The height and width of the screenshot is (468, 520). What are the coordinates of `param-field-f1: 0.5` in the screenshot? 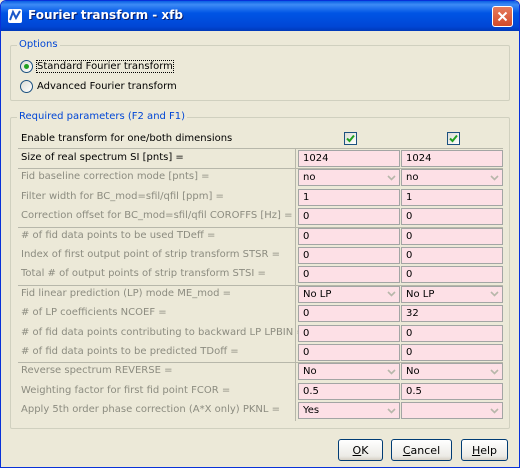 It's located at (452, 391).